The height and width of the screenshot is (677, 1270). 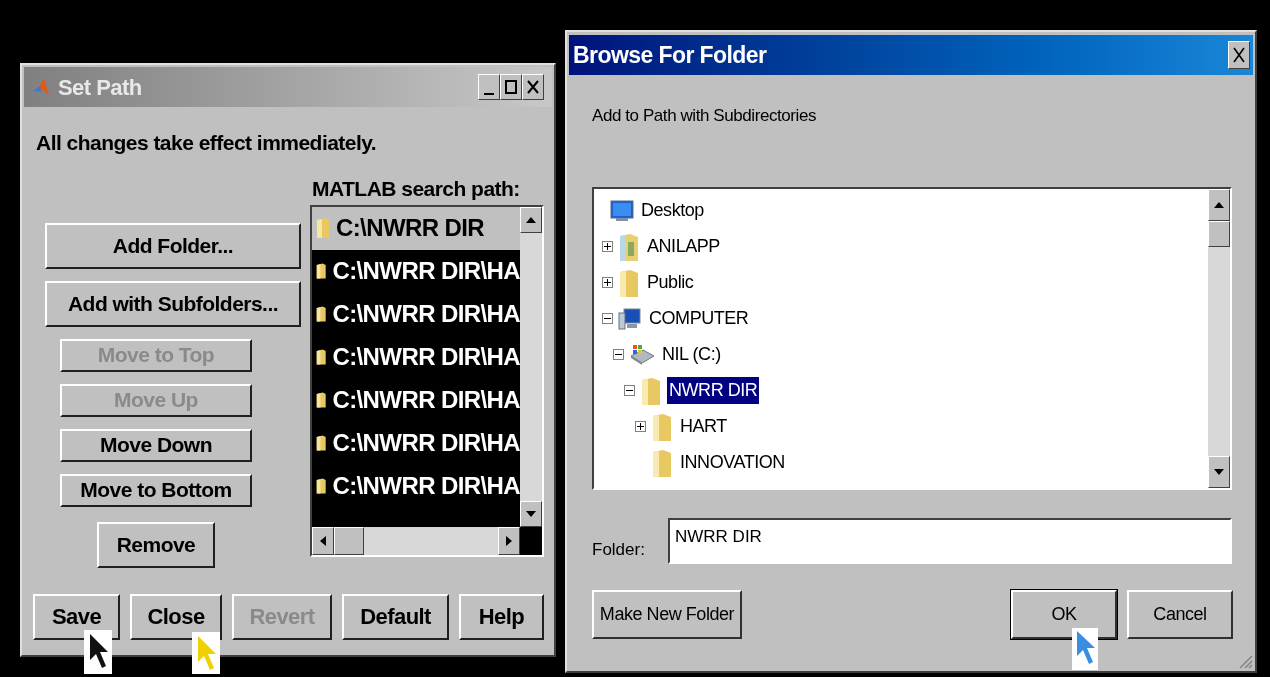 I want to click on tree-item: Public, so click(x=670, y=282).